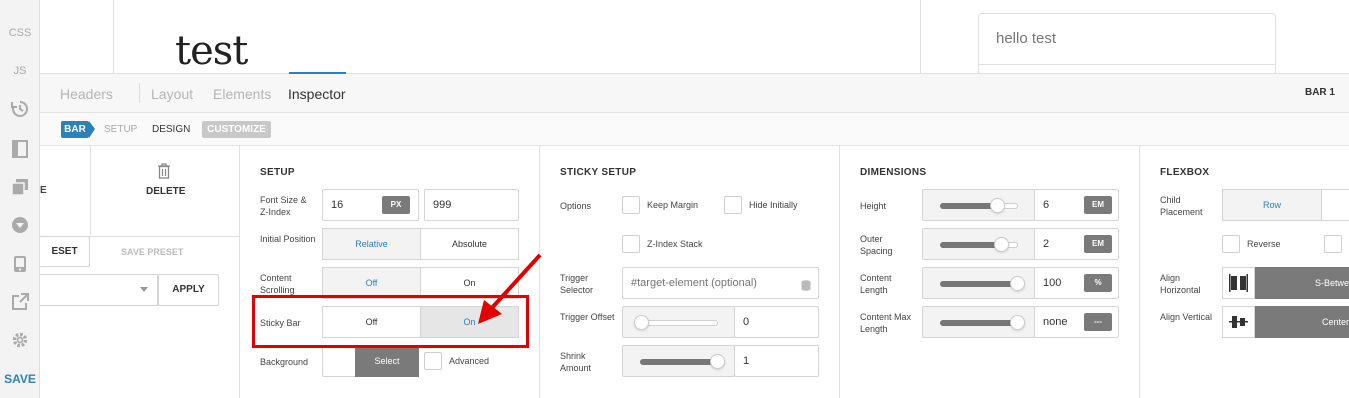  I want to click on outer-spacing-unit: EM, so click(1098, 244).